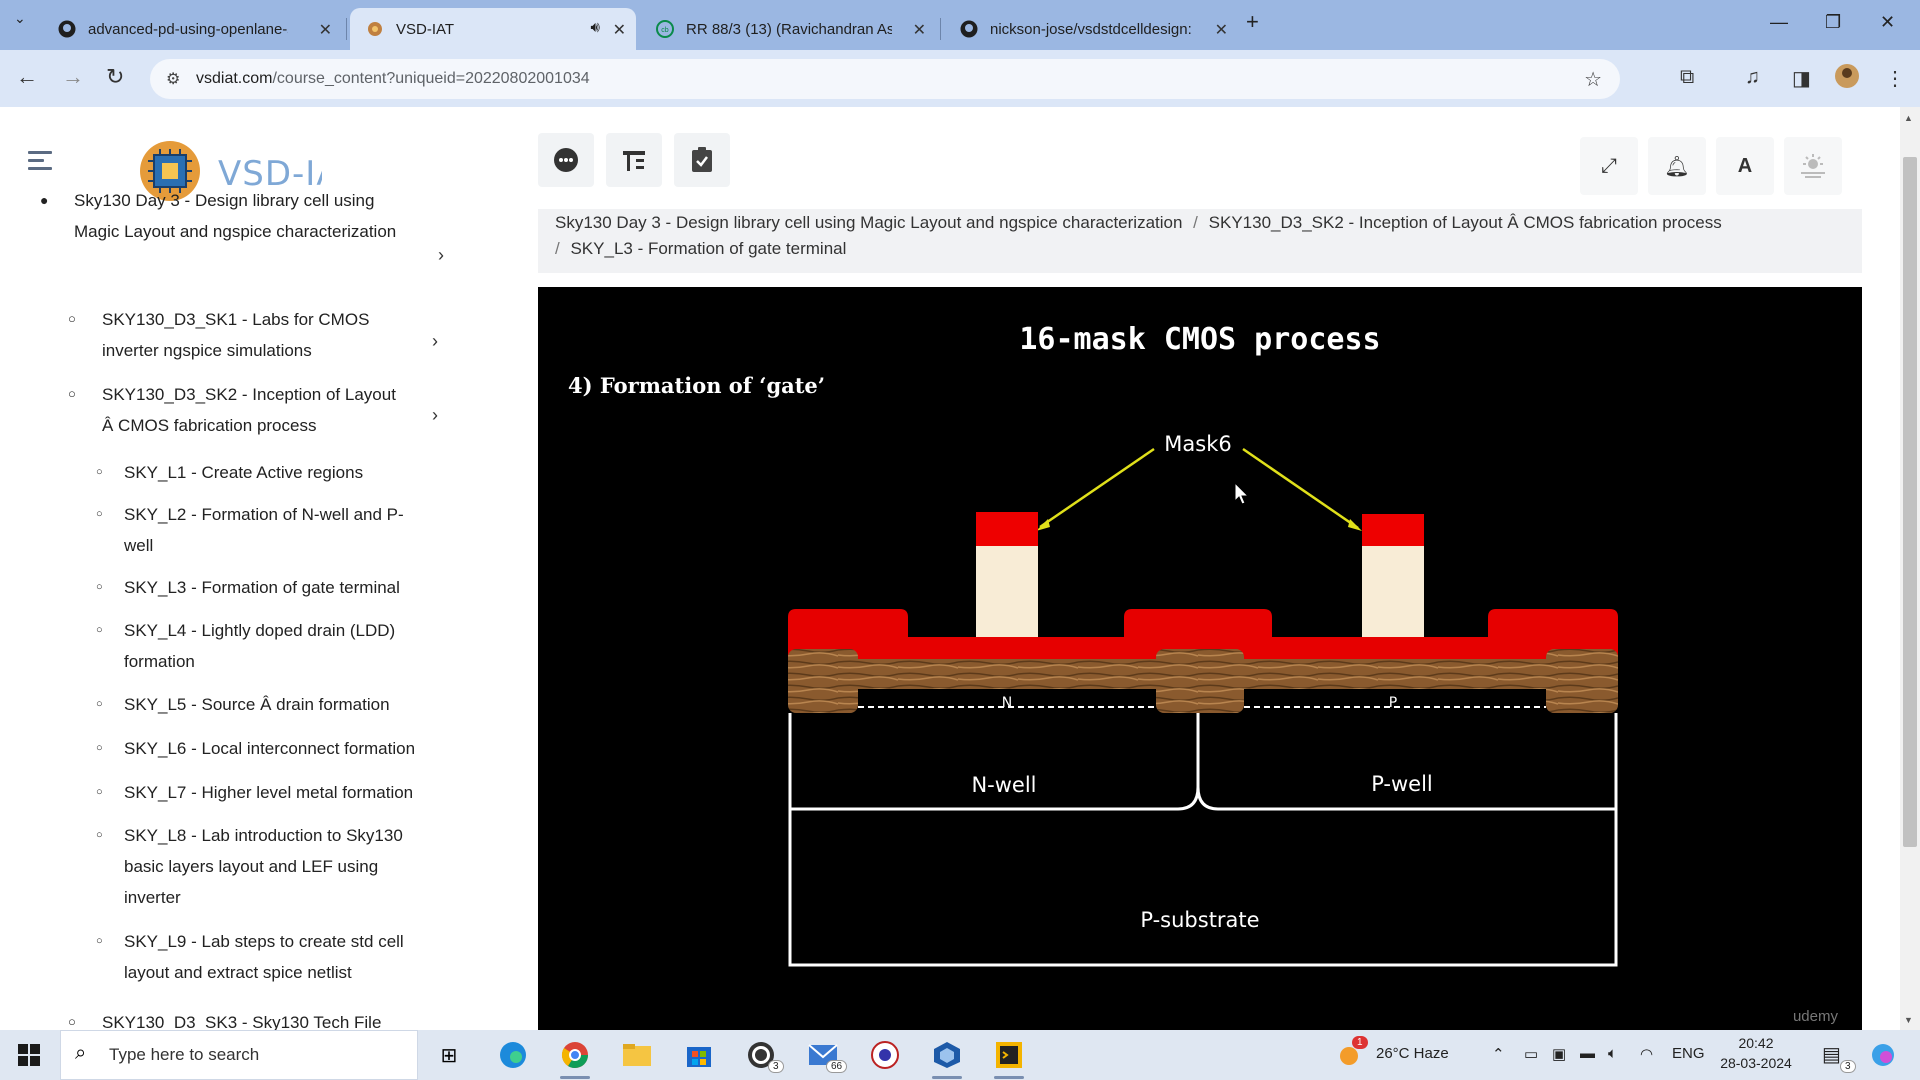 The width and height of the screenshot is (1920, 1080). I want to click on restore-button: ❐, so click(1833, 22).